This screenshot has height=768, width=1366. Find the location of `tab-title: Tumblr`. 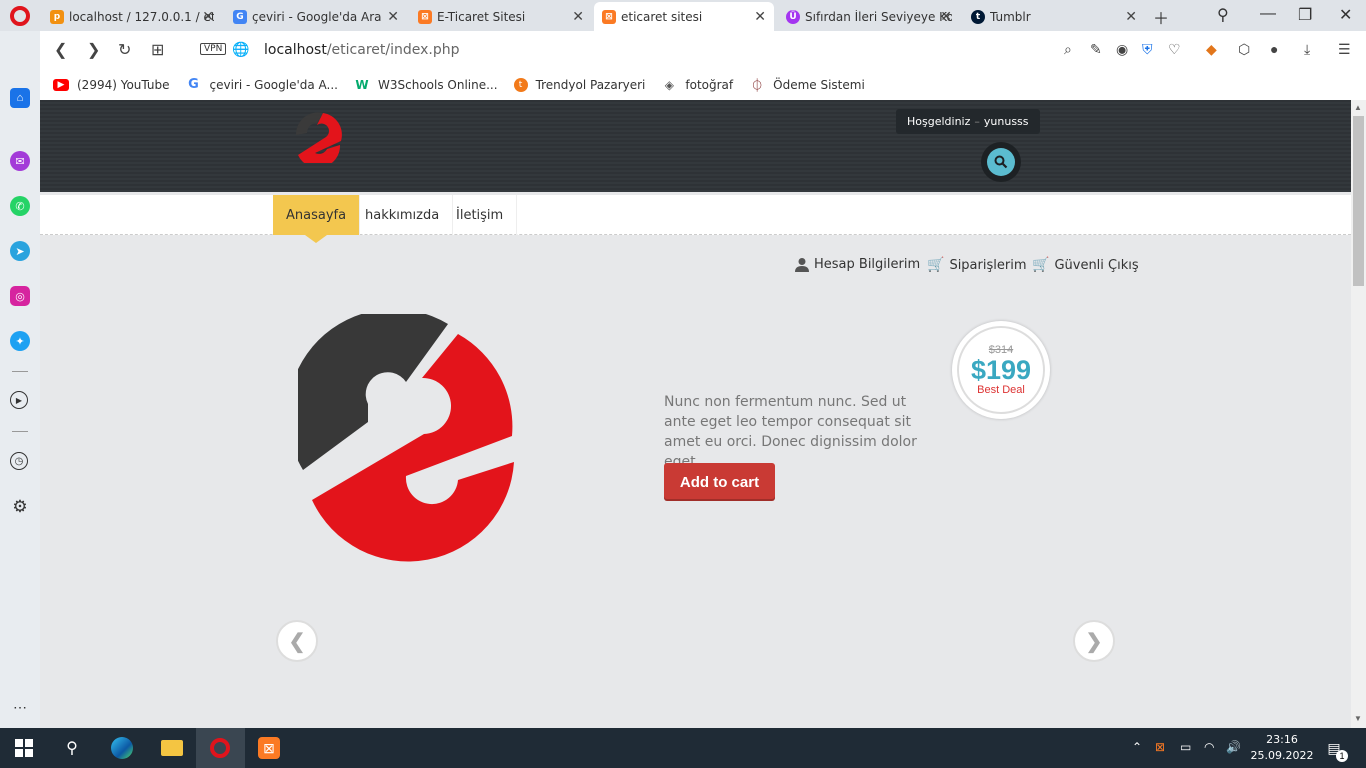

tab-title: Tumblr is located at coordinates (1010, 16).